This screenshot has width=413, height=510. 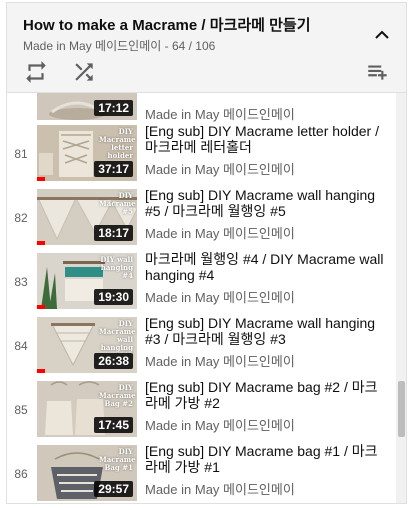 I want to click on thumbnail-caption: DIY wall hanging #4, so click(x=116, y=267).